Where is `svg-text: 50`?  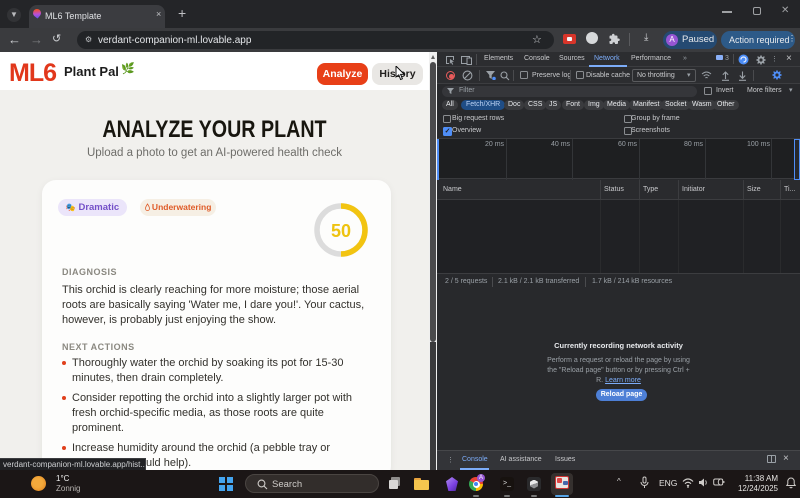
svg-text: 50 is located at coordinates (341, 231).